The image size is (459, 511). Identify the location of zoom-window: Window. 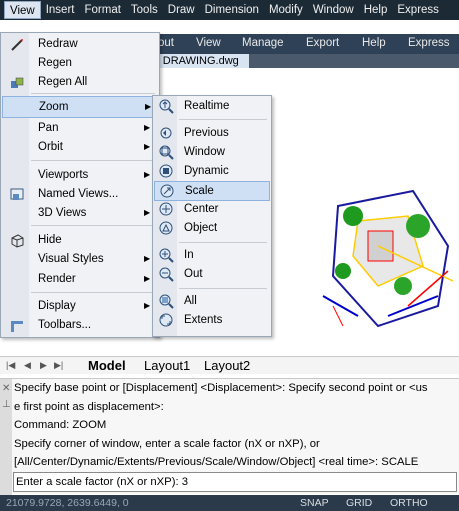
(212, 153).